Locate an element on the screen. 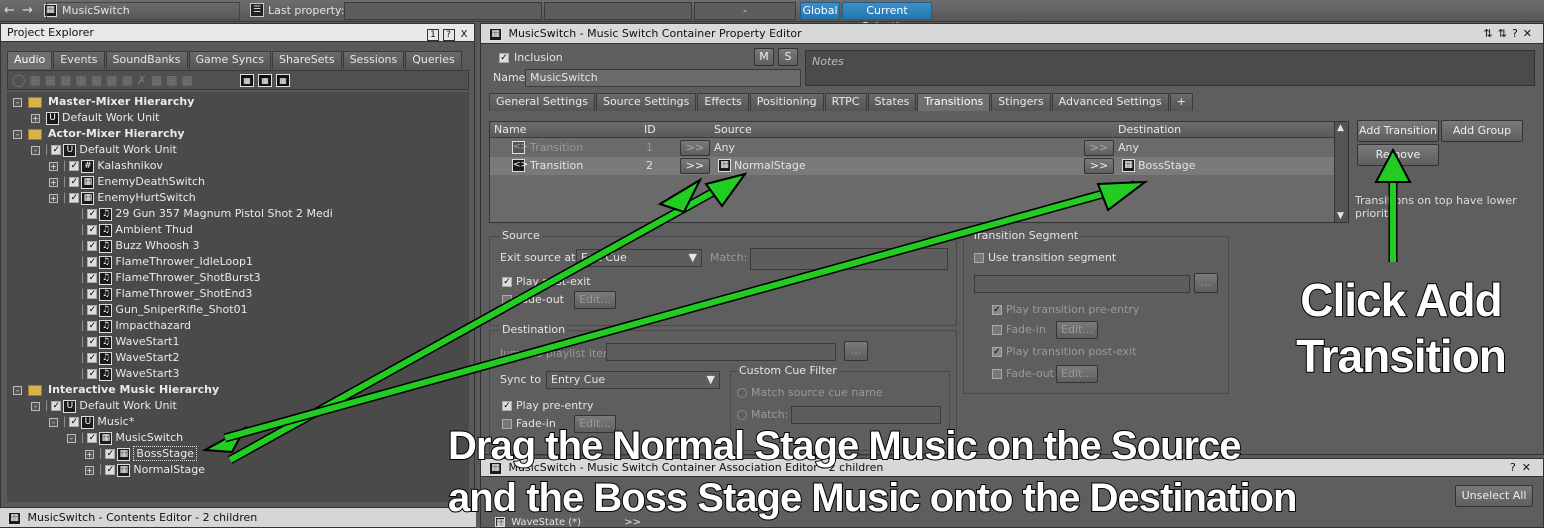 The width and height of the screenshot is (1544, 528). tab-sessions: Sessions is located at coordinates (373, 60).